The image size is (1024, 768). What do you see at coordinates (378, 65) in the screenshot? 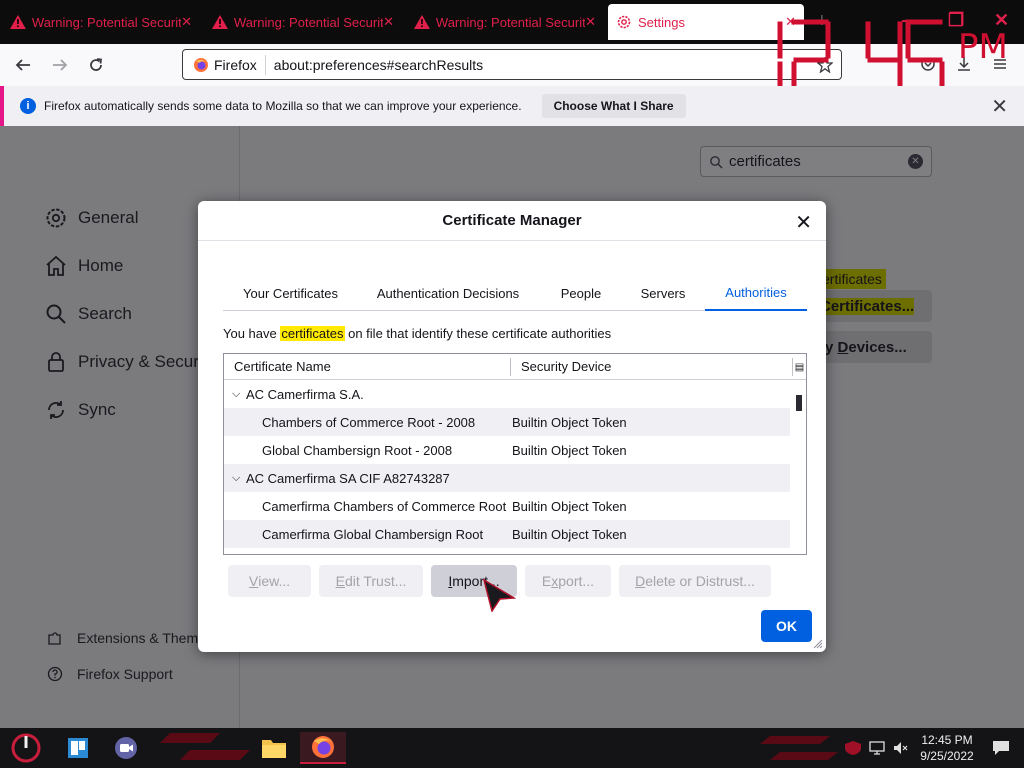
I see `url-text: about:preferences#searchResults` at bounding box center [378, 65].